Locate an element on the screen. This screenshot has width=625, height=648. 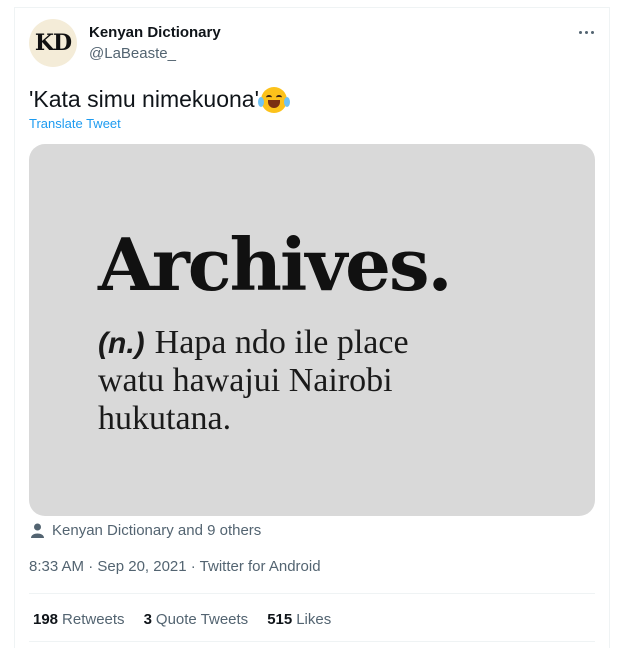
tears-of-joy-emoji-icon is located at coordinates (273, 99).